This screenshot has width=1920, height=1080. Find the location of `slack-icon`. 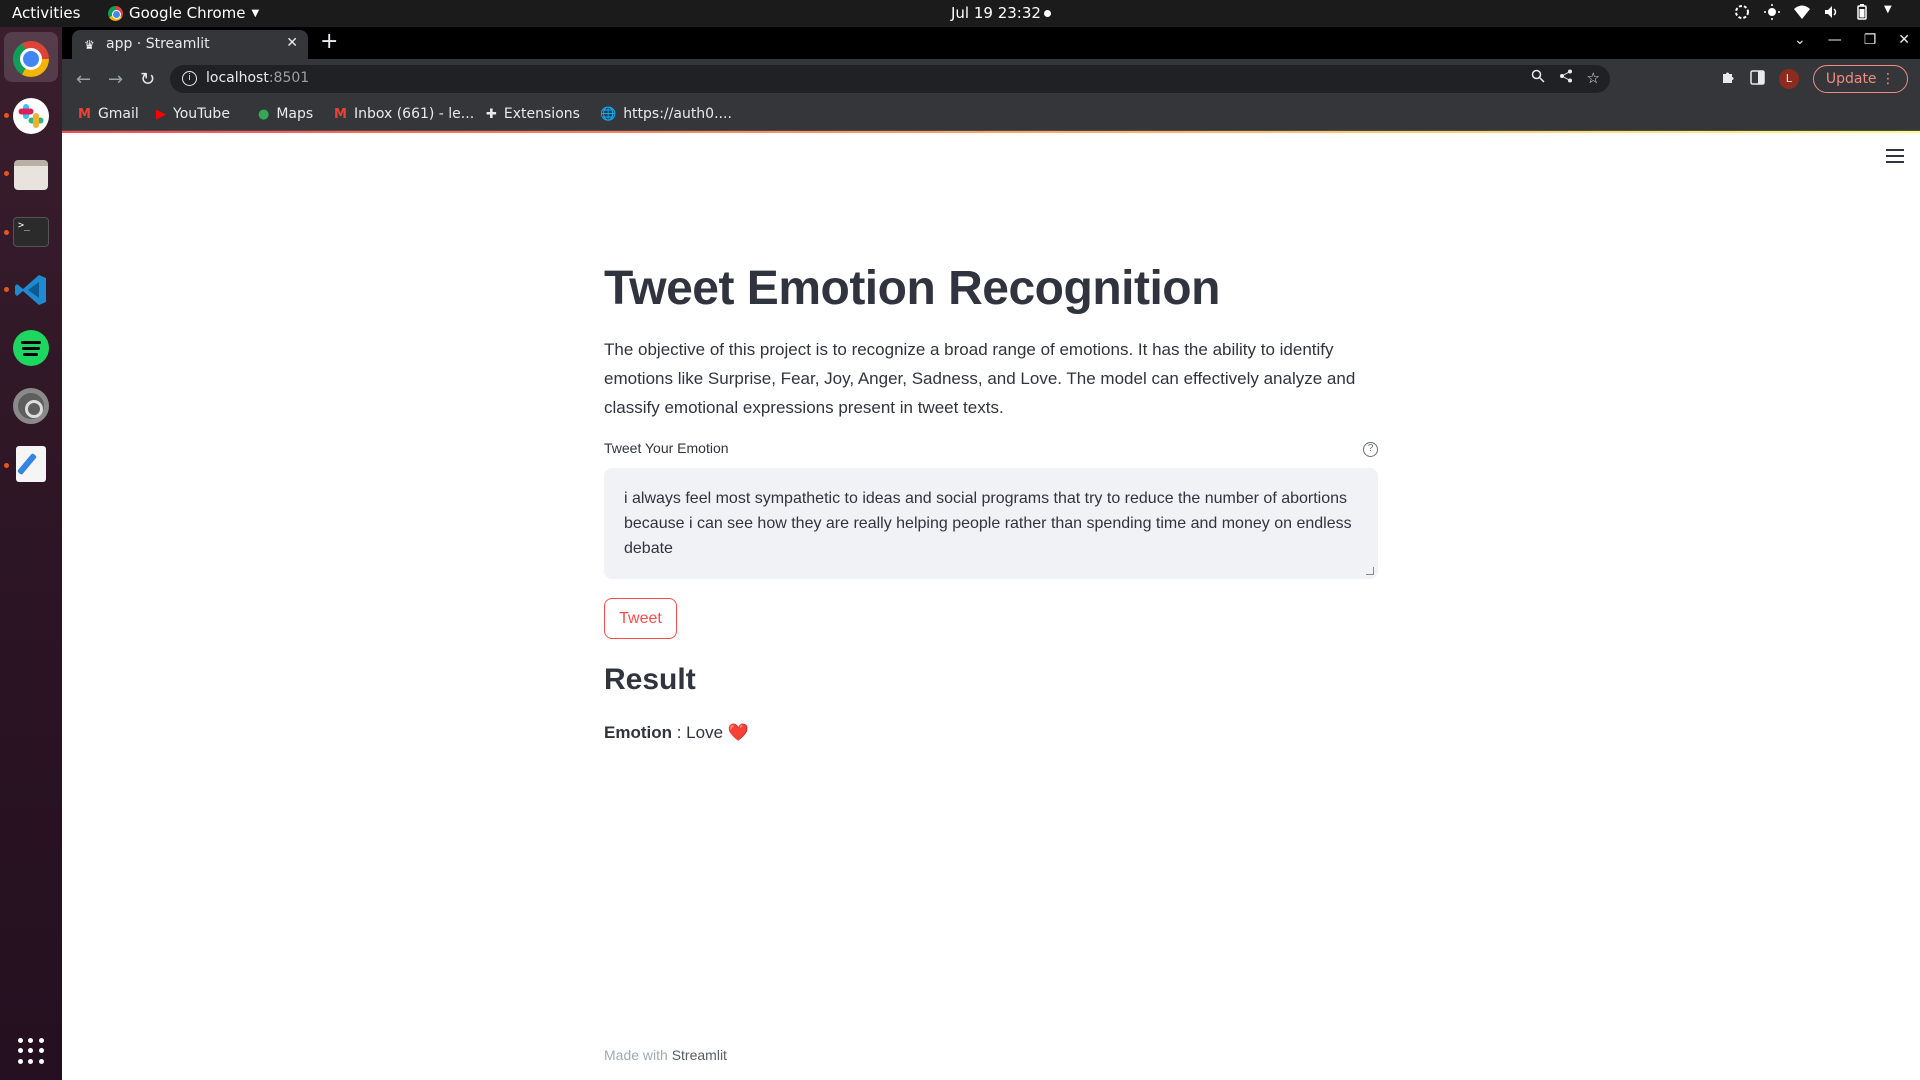

slack-icon is located at coordinates (31, 116).